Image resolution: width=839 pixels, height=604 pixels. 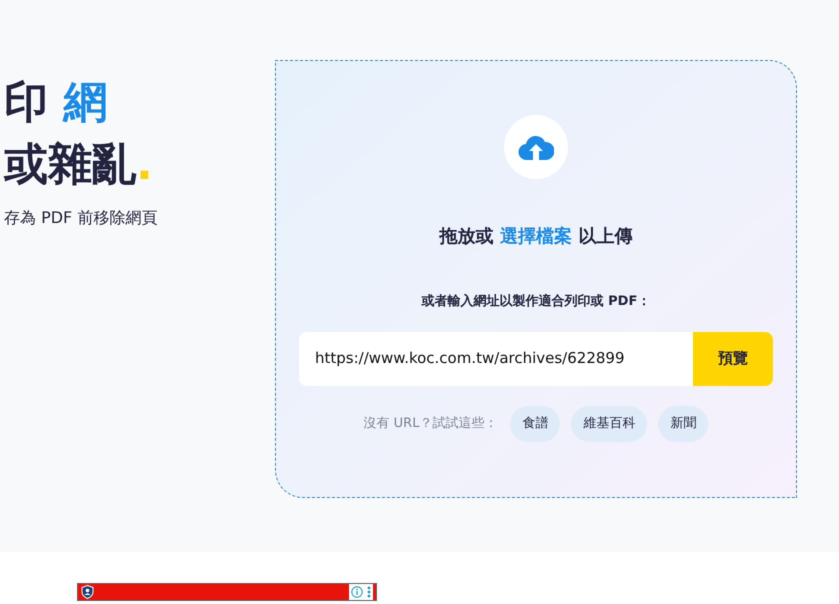 I want to click on shield-icon, so click(x=87, y=592).